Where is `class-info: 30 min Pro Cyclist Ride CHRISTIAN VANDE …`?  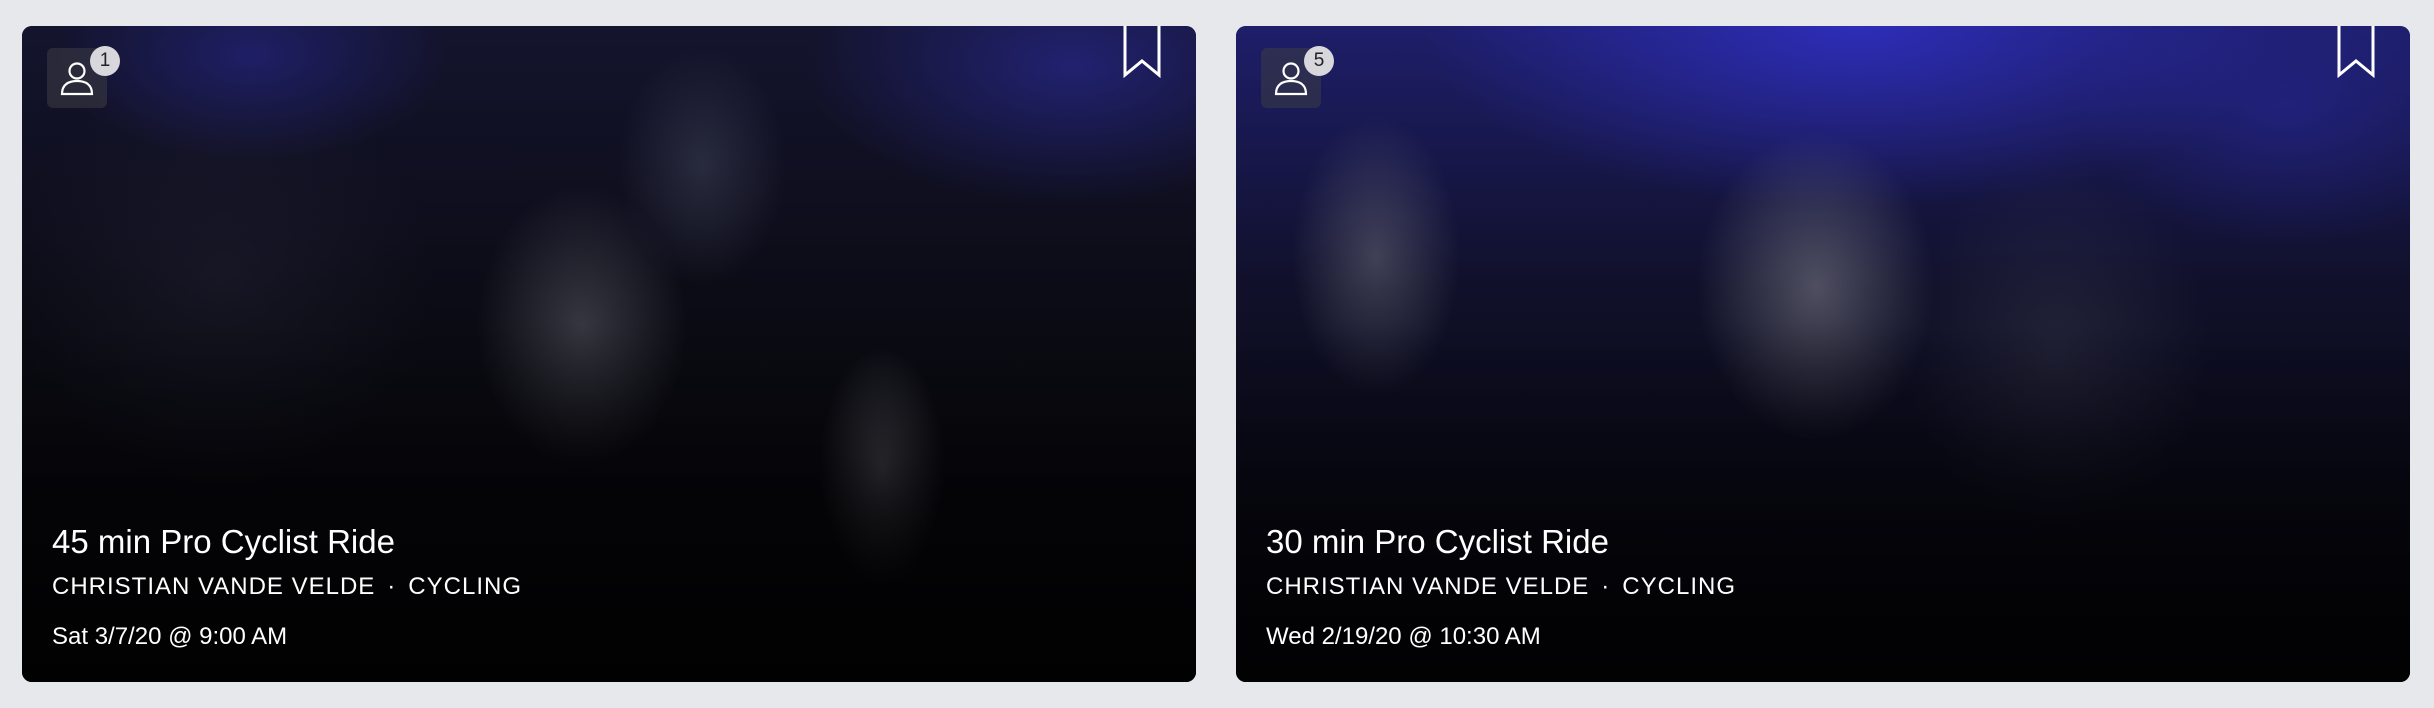
class-info: 30 min Pro Cyclist Ride CHRISTIAN VANDE … is located at coordinates (1823, 587).